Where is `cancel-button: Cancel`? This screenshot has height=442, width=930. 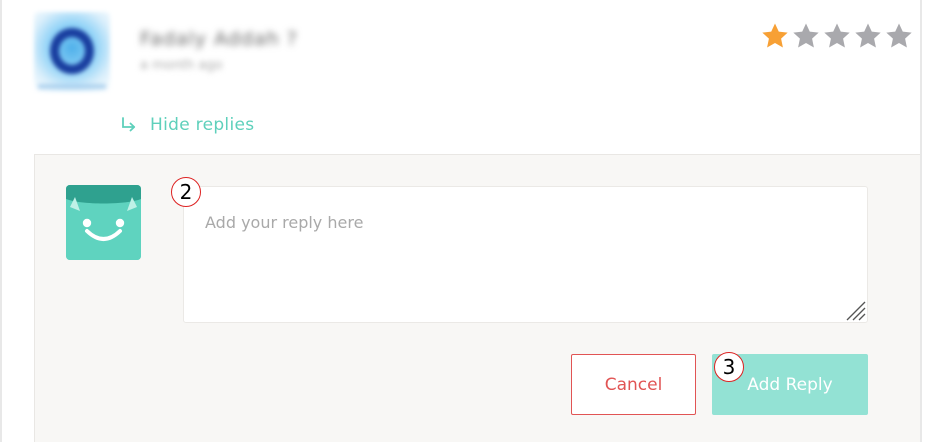
cancel-button: Cancel is located at coordinates (633, 384).